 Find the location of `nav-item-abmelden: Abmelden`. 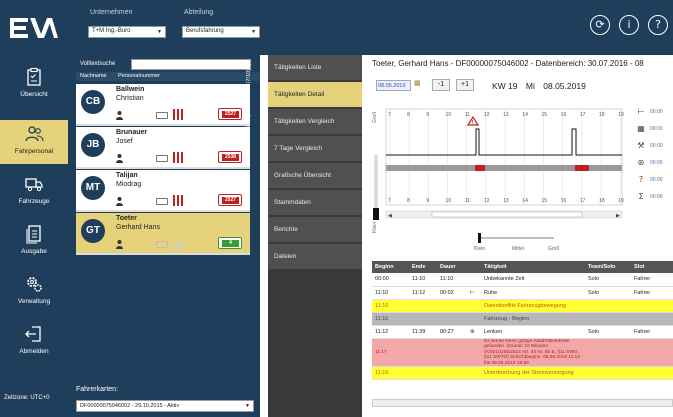

nav-item-abmelden: Abmelden is located at coordinates (34, 342).